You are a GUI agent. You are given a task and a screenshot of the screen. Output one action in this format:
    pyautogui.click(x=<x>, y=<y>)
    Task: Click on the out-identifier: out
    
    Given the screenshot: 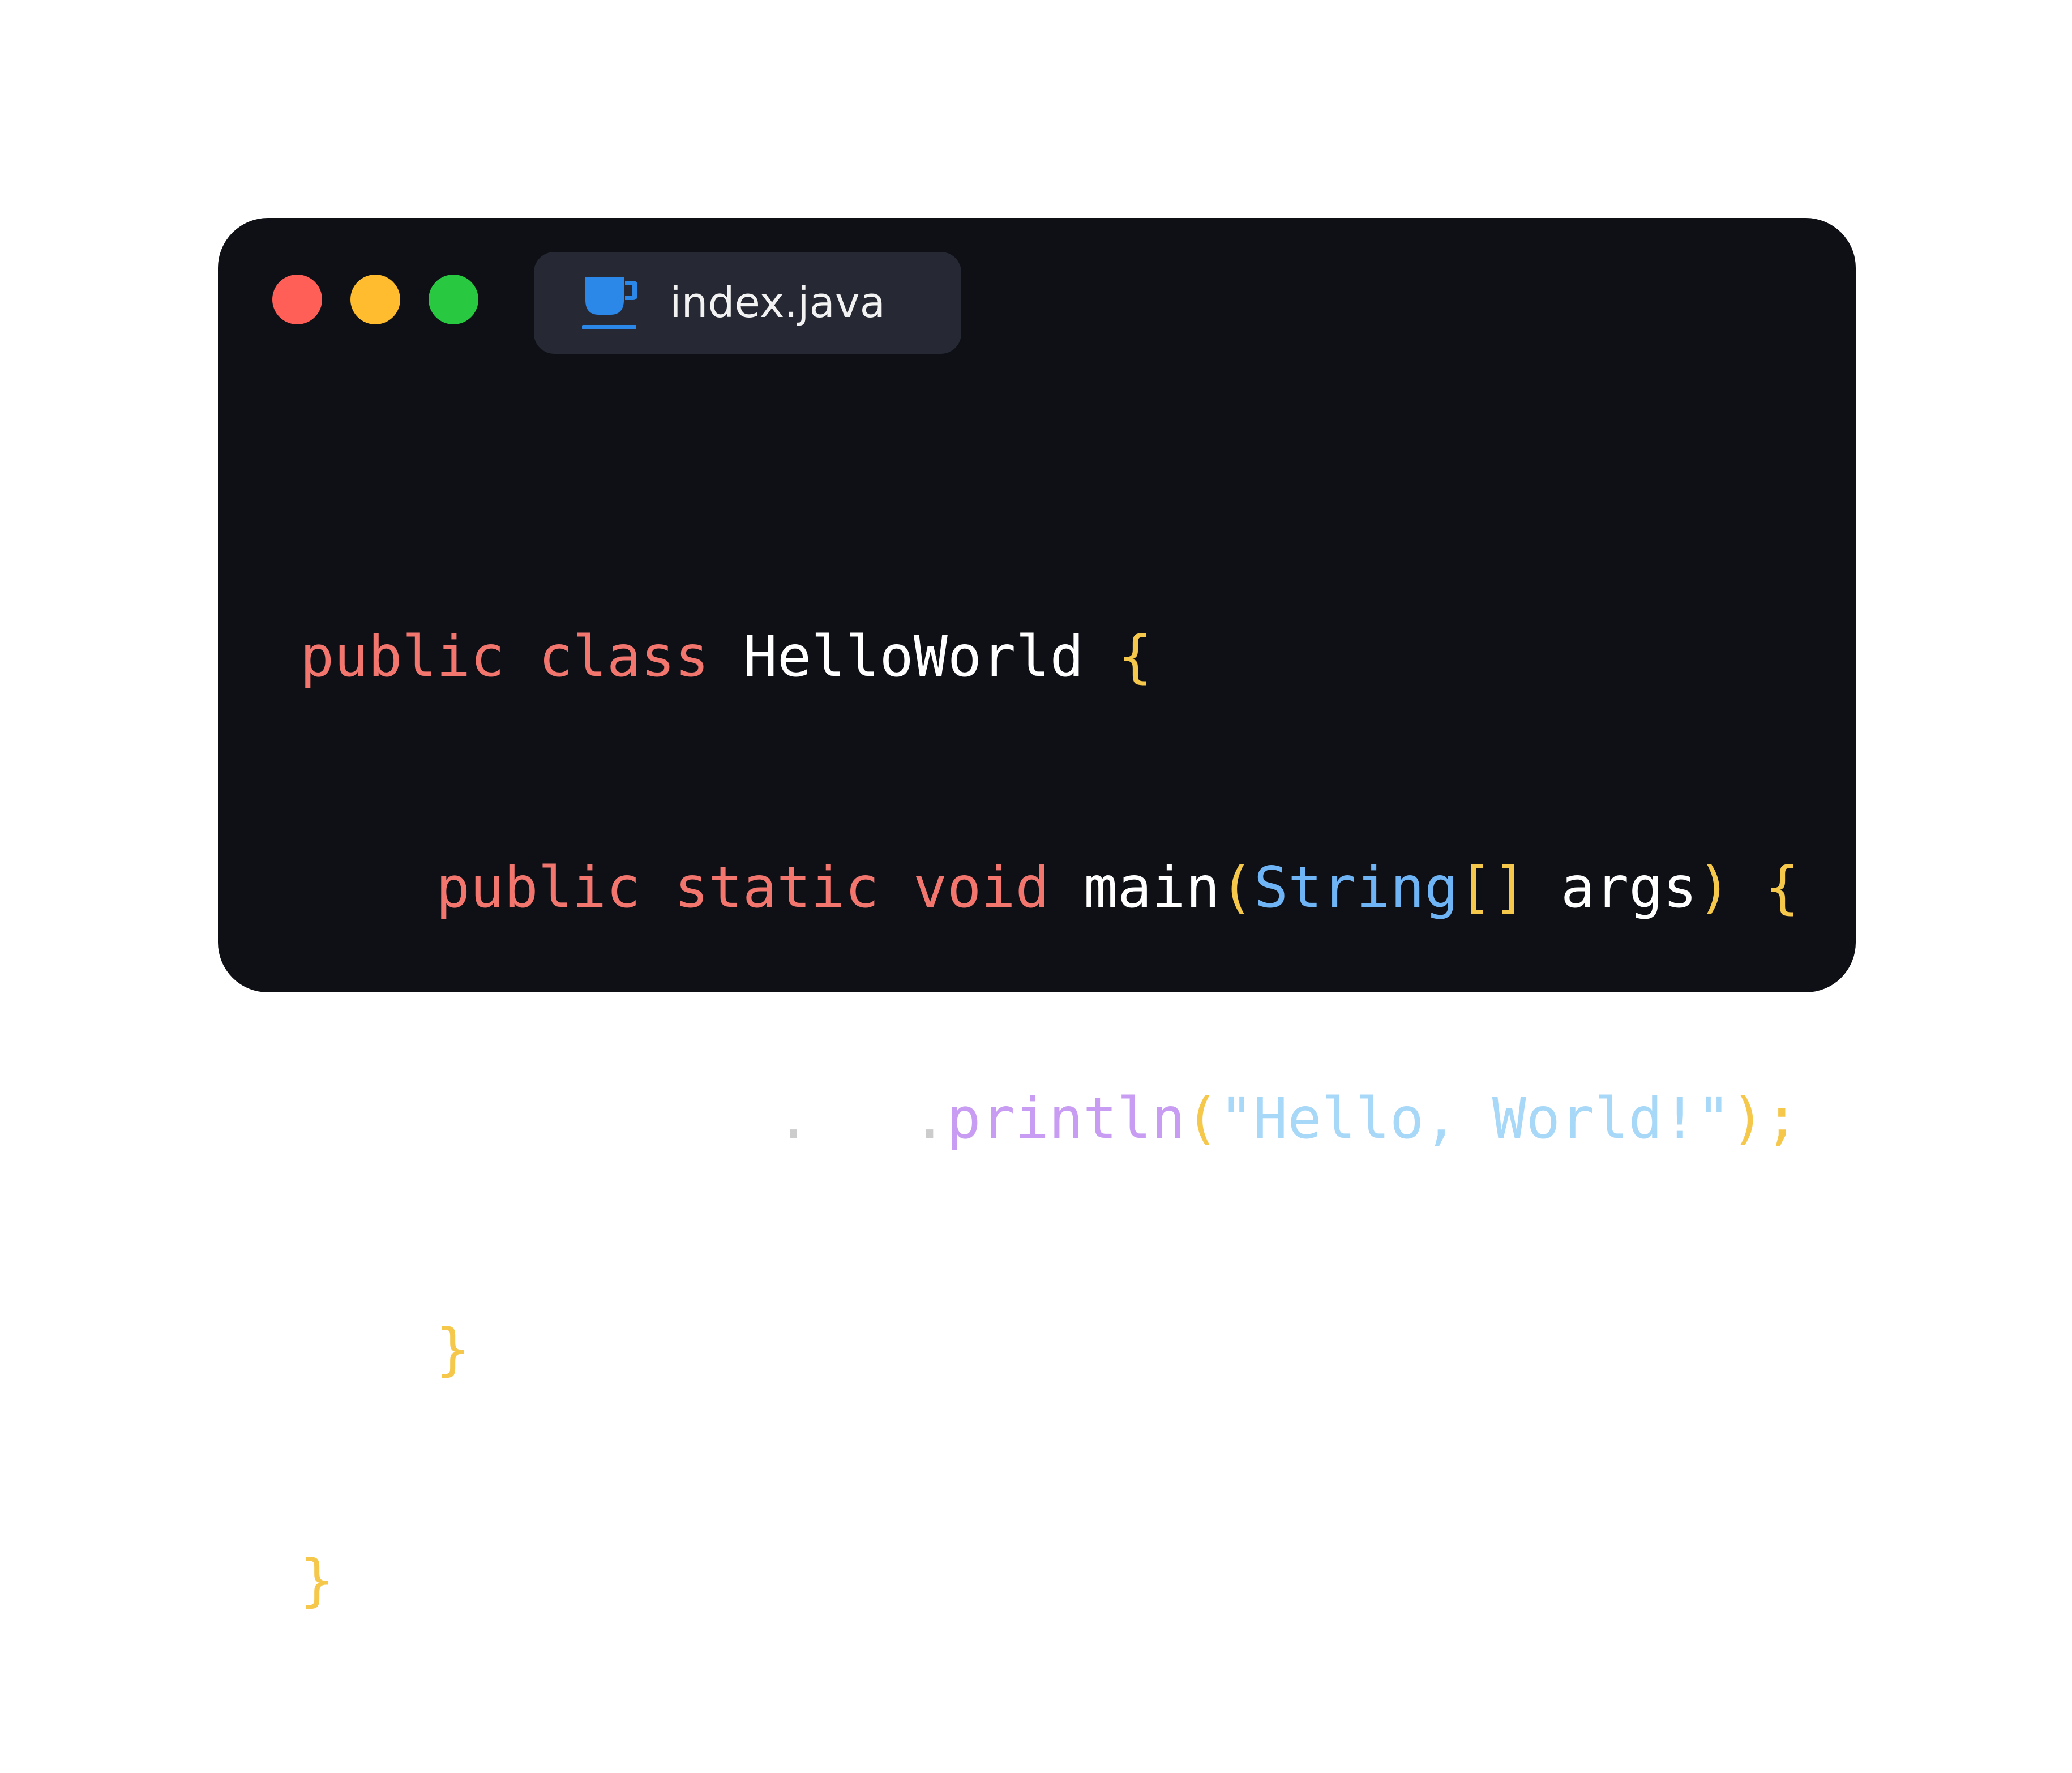 What is the action you would take?
    pyautogui.click(x=861, y=1118)
    